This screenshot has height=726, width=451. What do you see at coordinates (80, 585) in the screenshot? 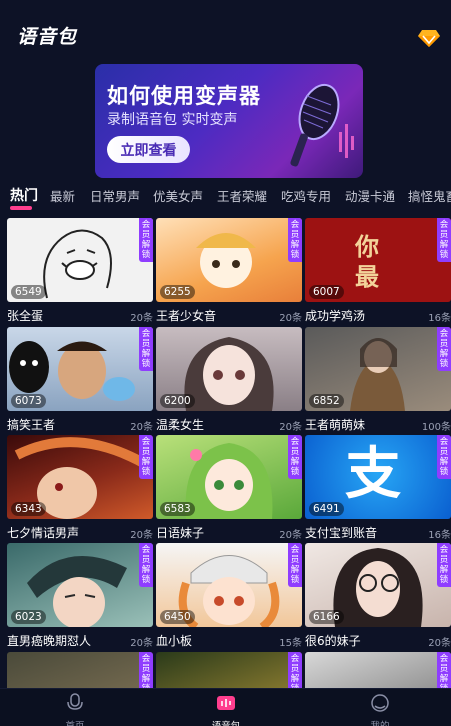
I see `card-thumbnail: 6023 会员解锁` at bounding box center [80, 585].